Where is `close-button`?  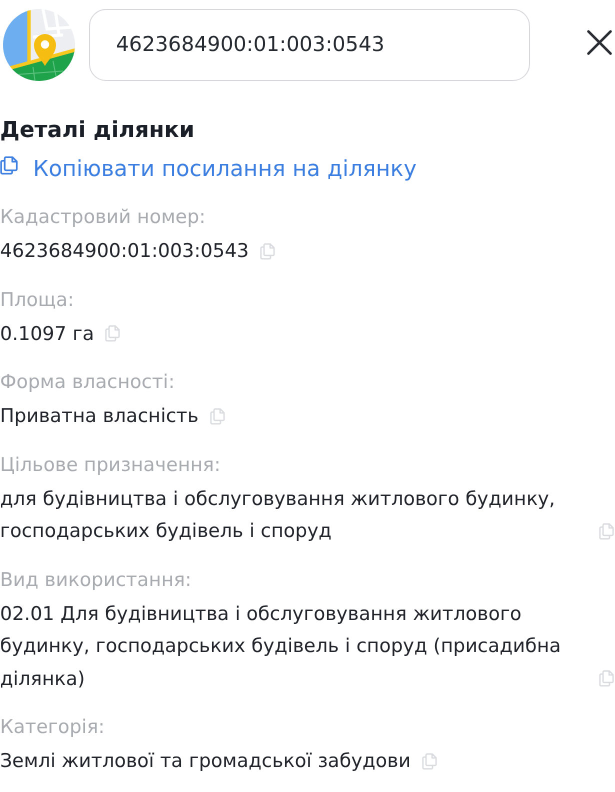
close-button is located at coordinates (599, 42).